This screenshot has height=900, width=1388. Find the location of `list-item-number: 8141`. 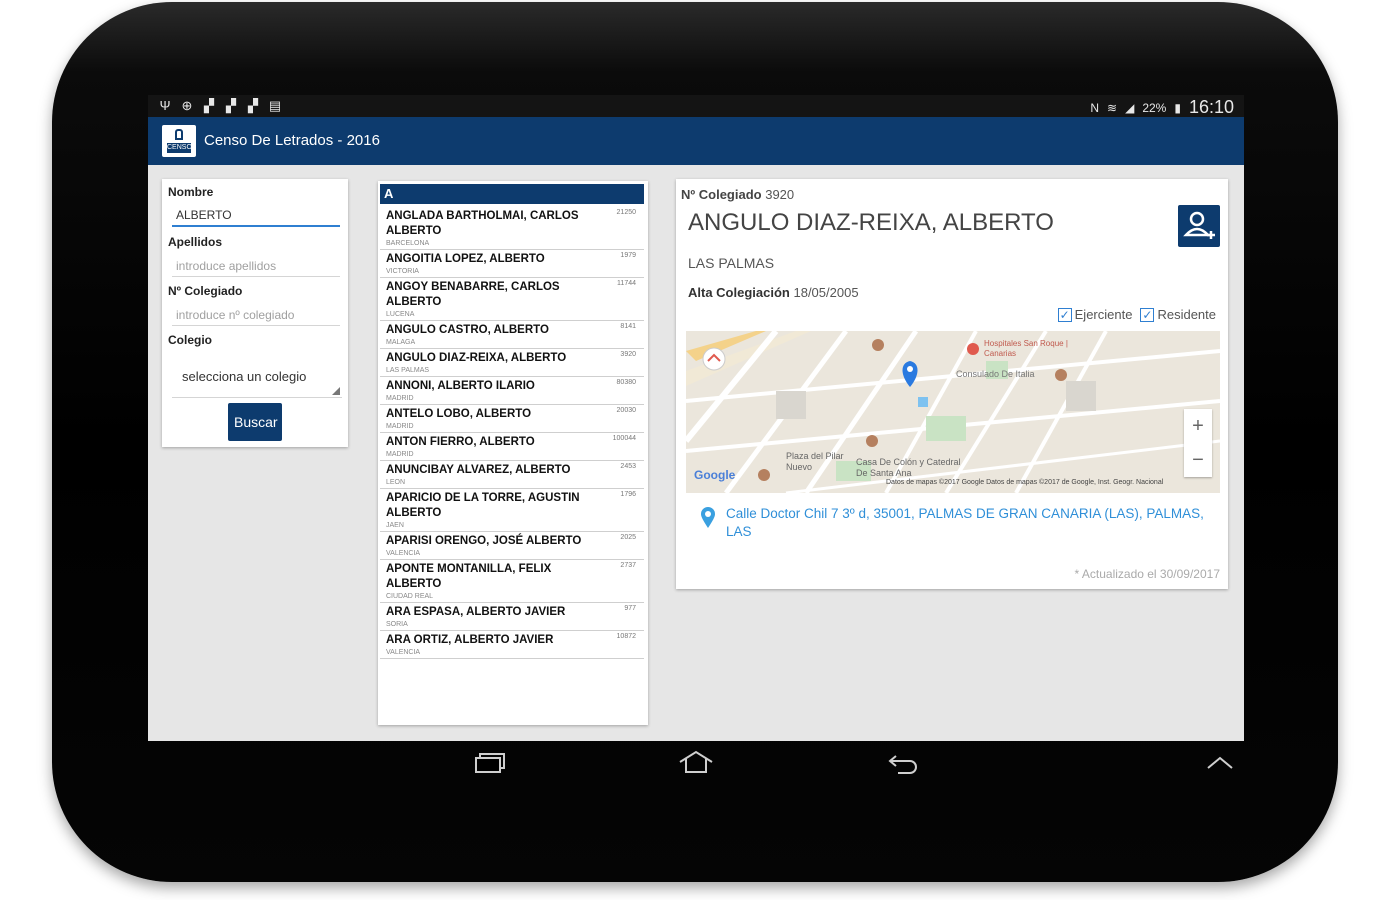

list-item-number: 8141 is located at coordinates (628, 326).